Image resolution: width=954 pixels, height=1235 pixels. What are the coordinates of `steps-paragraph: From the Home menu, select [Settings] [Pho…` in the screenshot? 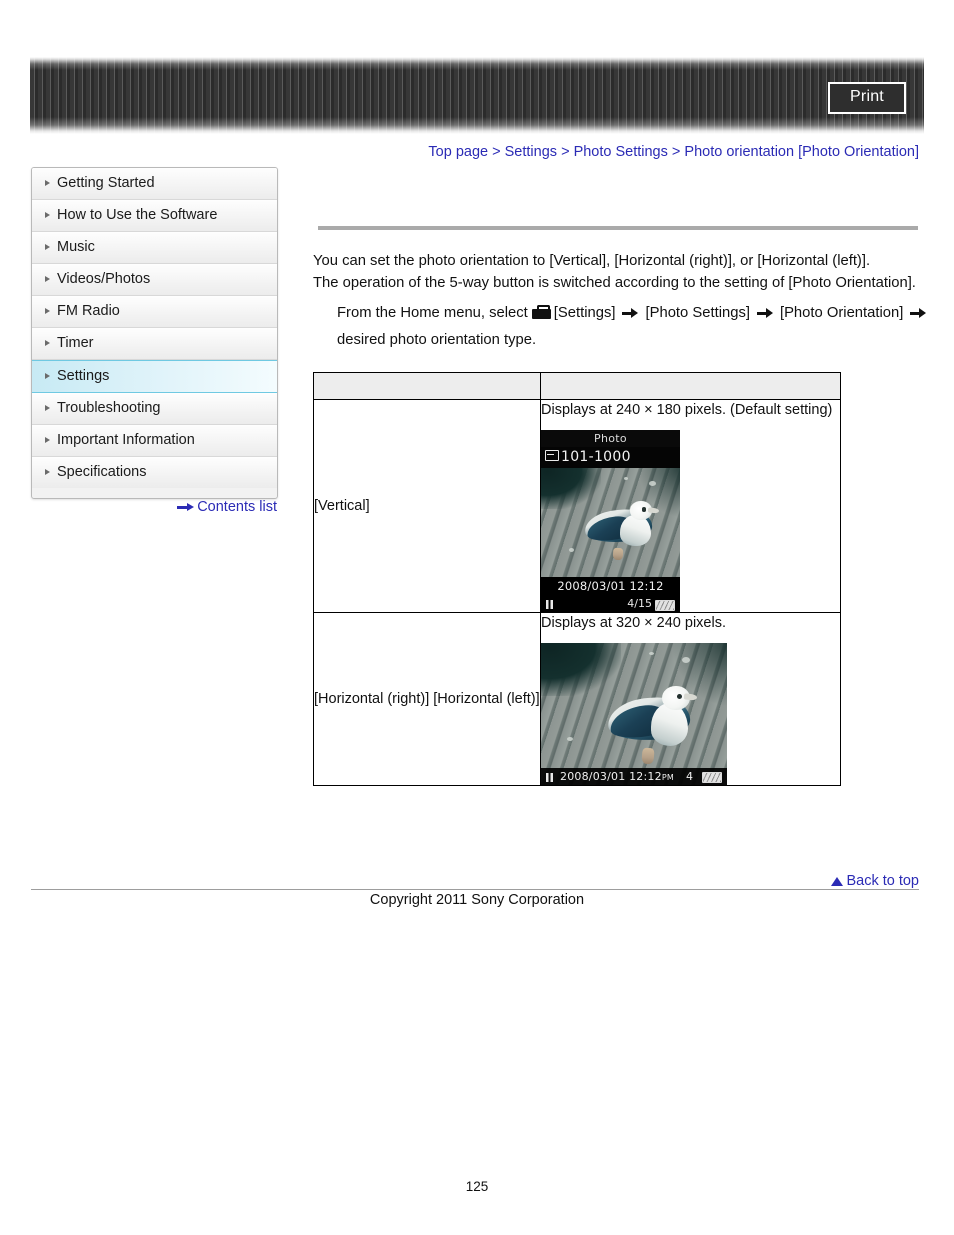 It's located at (637, 327).